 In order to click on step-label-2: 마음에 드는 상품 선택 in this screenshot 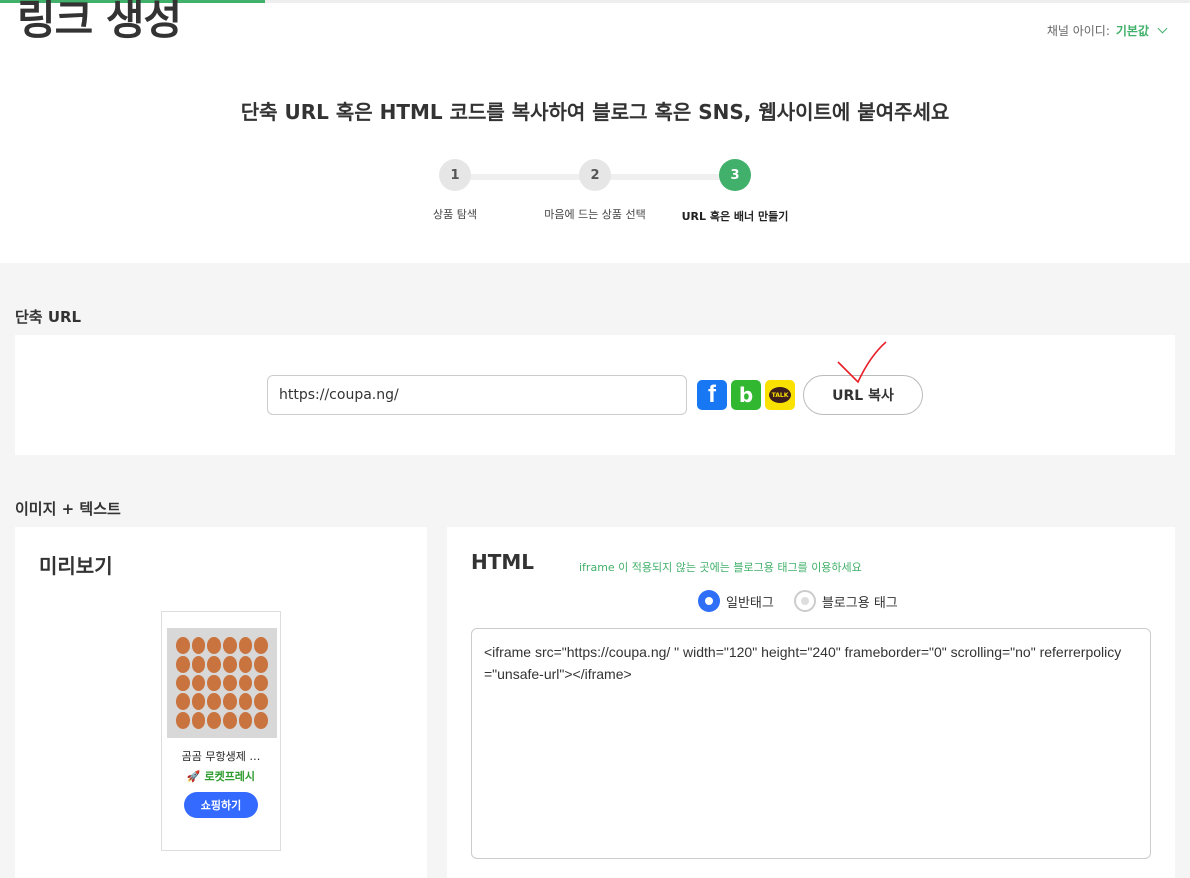, I will do `click(595, 214)`.